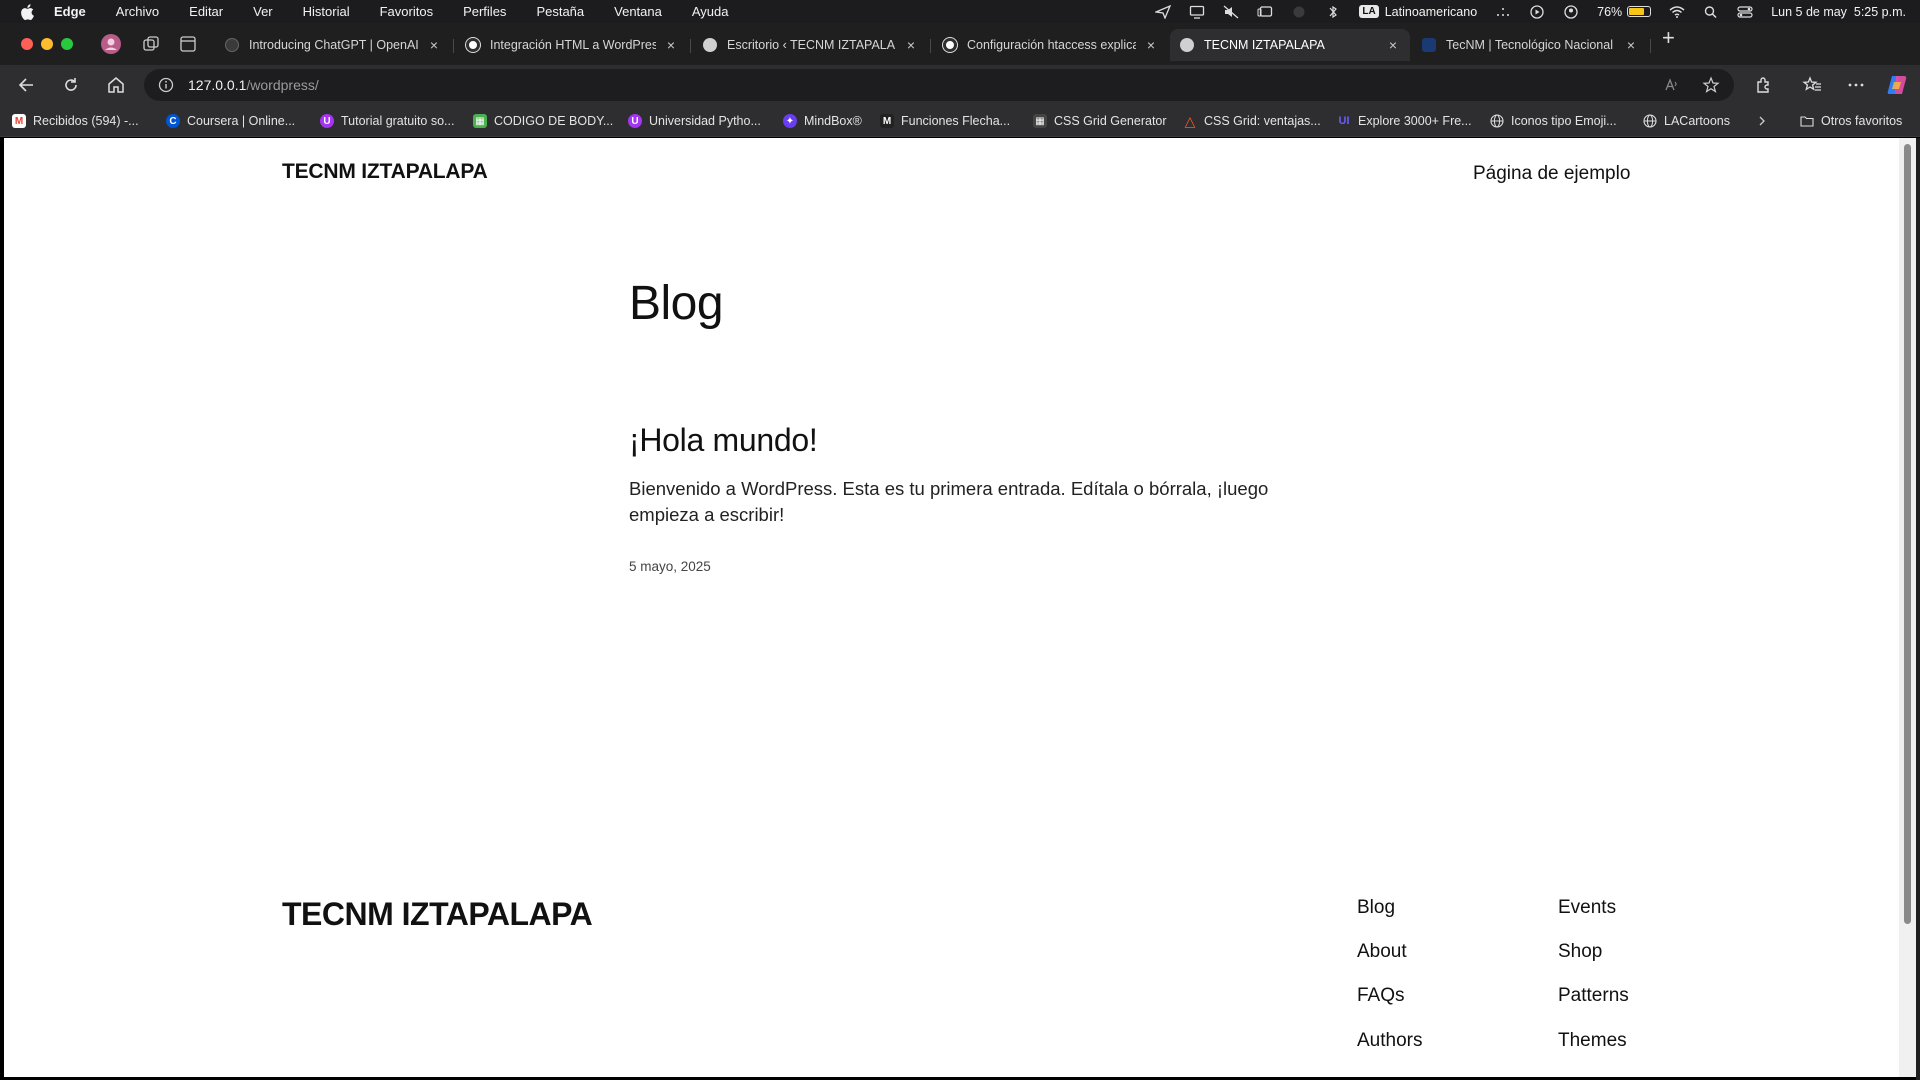 This screenshot has width=1920, height=1080. What do you see at coordinates (1907, 534) in the screenshot?
I see `scrollbar-thumb` at bounding box center [1907, 534].